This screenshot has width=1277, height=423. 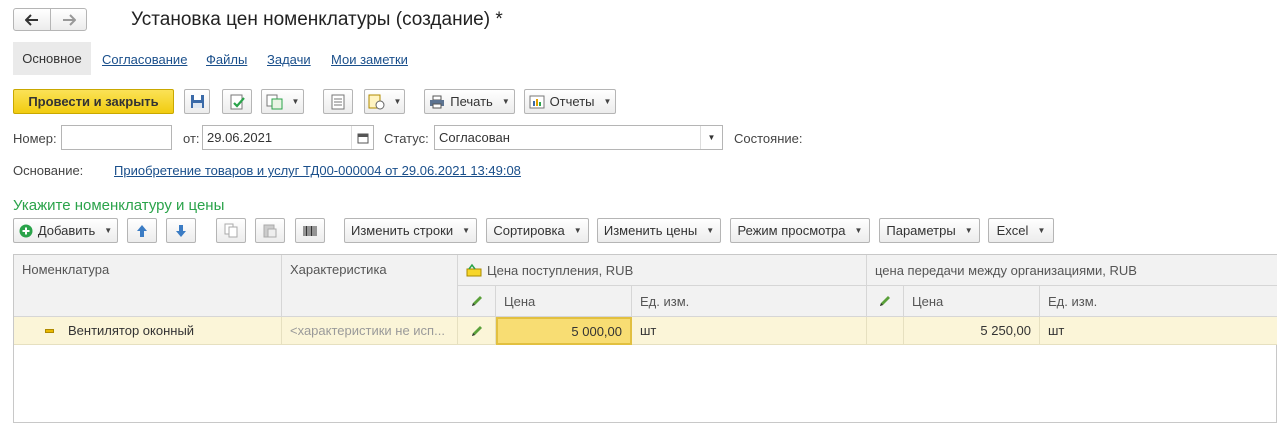 I want to click on table-row-edit-1-cell, so click(x=477, y=331).